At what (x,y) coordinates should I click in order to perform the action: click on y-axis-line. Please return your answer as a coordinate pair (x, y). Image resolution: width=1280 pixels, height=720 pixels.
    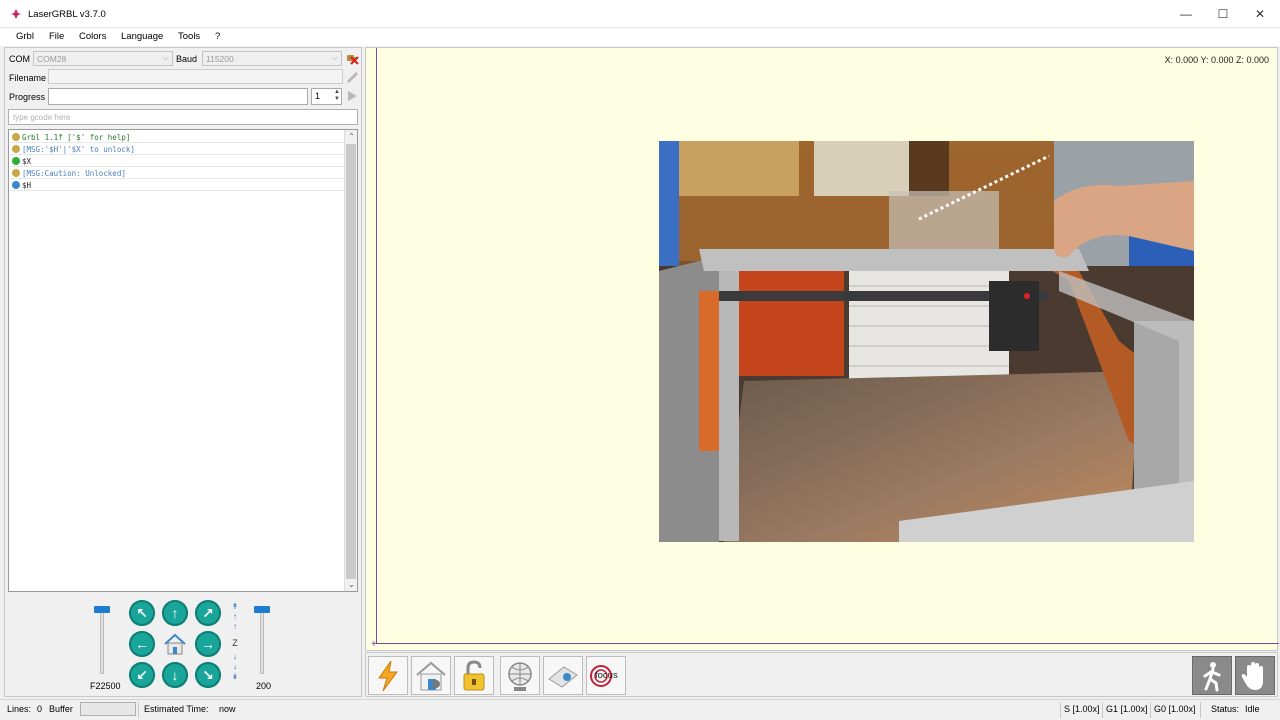
    Looking at the image, I should click on (376, 346).